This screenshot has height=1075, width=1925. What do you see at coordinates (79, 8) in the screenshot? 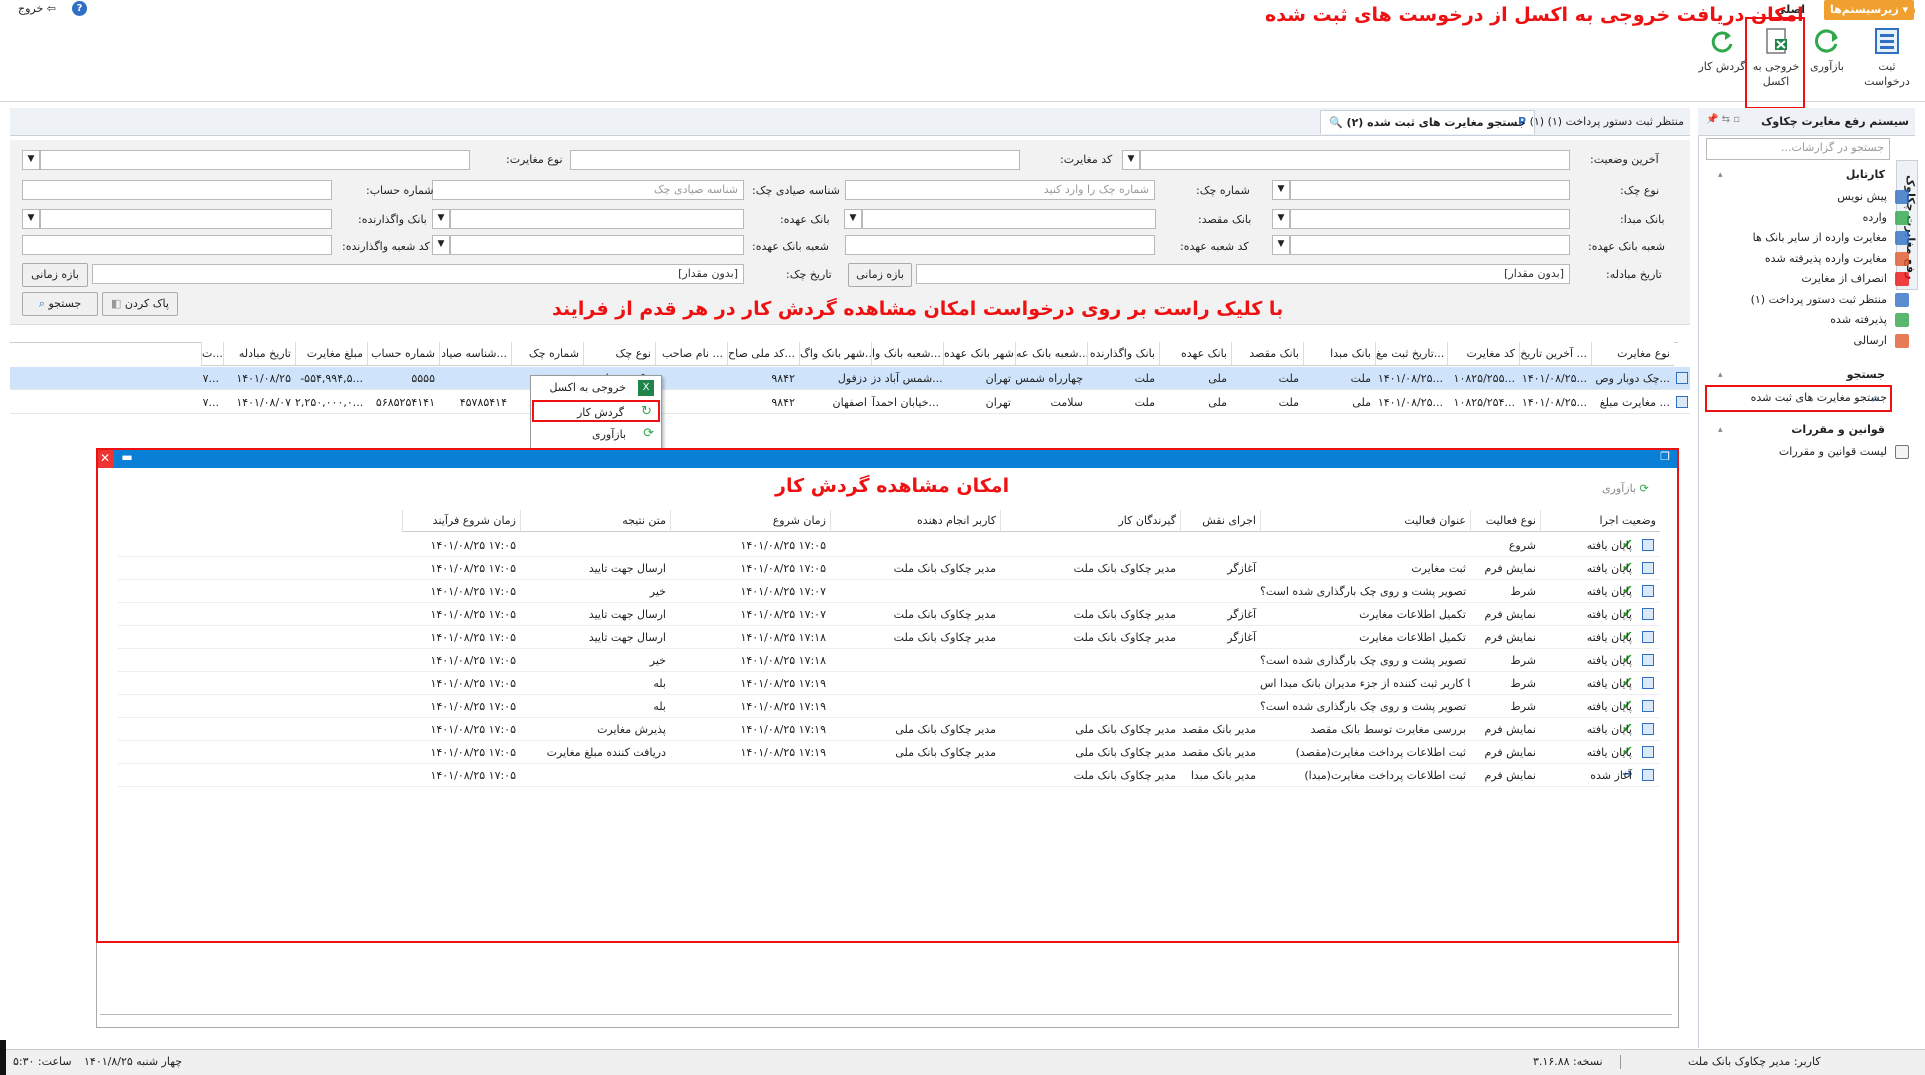
I see `help-icon: ?` at bounding box center [79, 8].